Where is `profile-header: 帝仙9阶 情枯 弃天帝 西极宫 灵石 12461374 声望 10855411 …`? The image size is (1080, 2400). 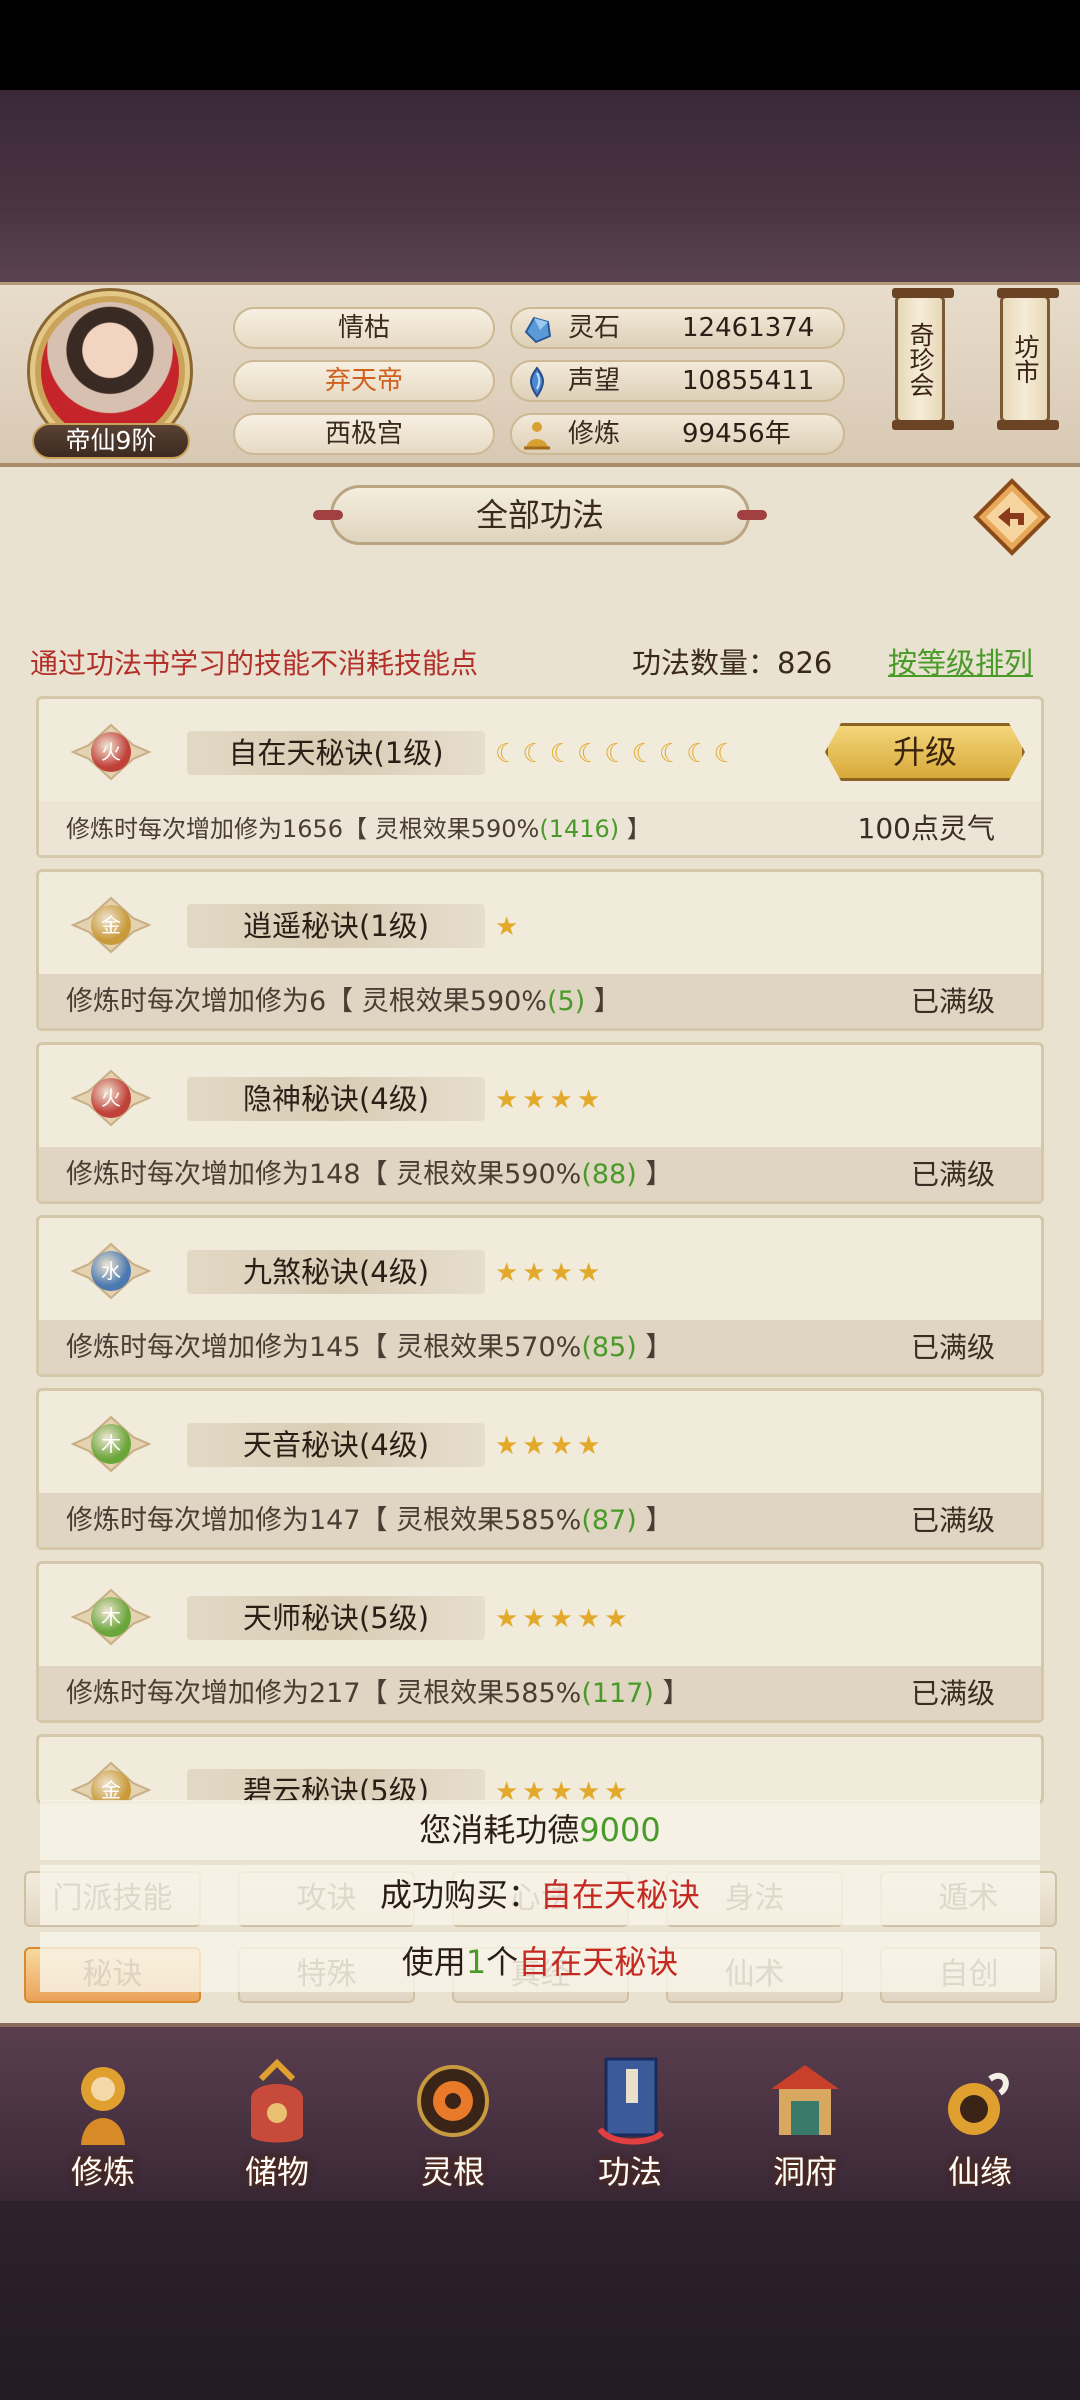
profile-header: 帝仙9阶 情枯 弃天帝 西极宫 灵石 12461374 声望 10855411 … is located at coordinates (540, 374).